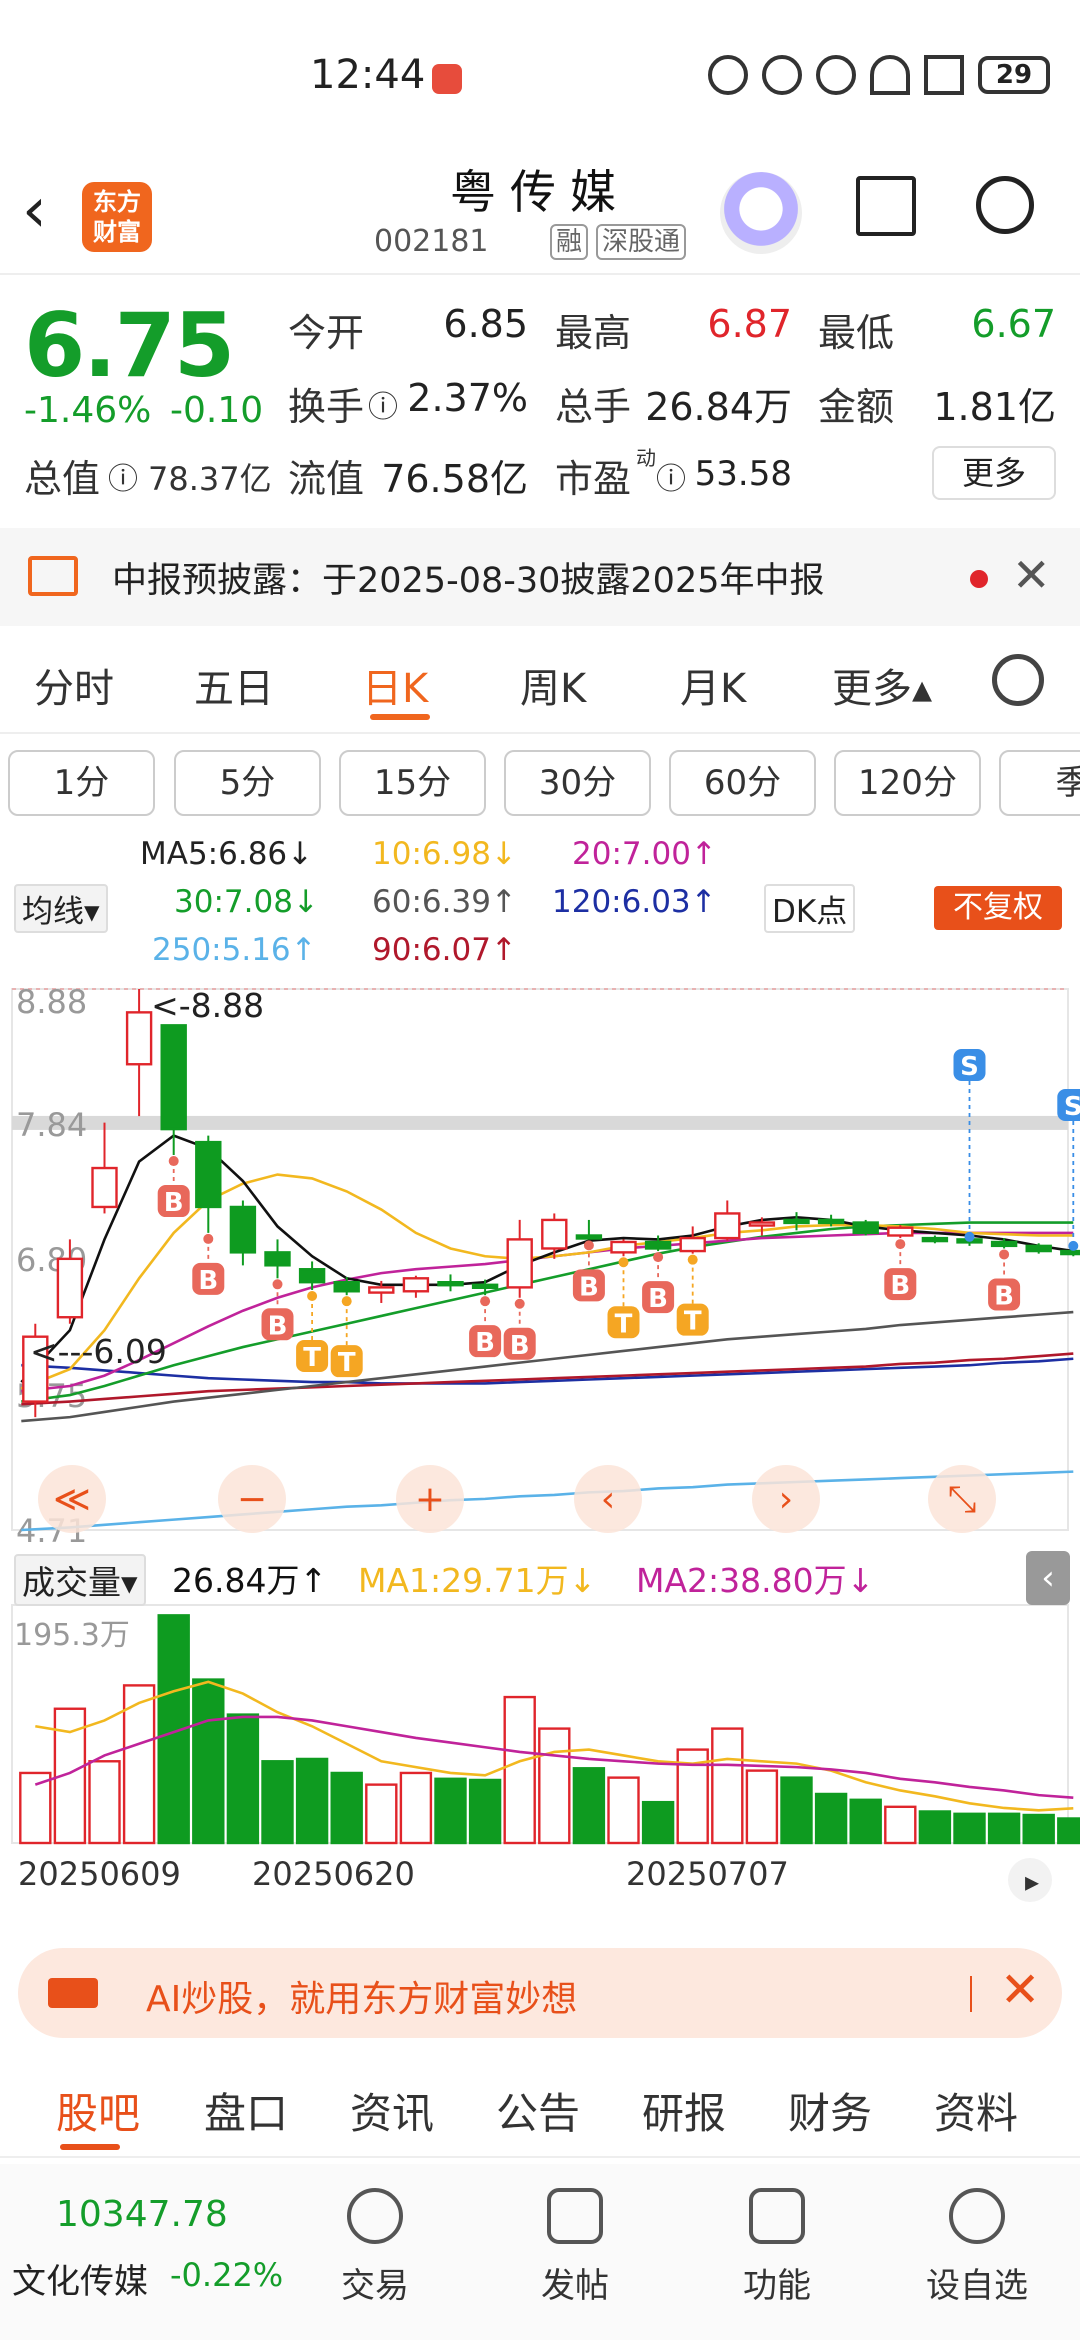 The width and height of the screenshot is (1080, 2340). What do you see at coordinates (907, 783) in the screenshot?
I see `period-120min: 120分` at bounding box center [907, 783].